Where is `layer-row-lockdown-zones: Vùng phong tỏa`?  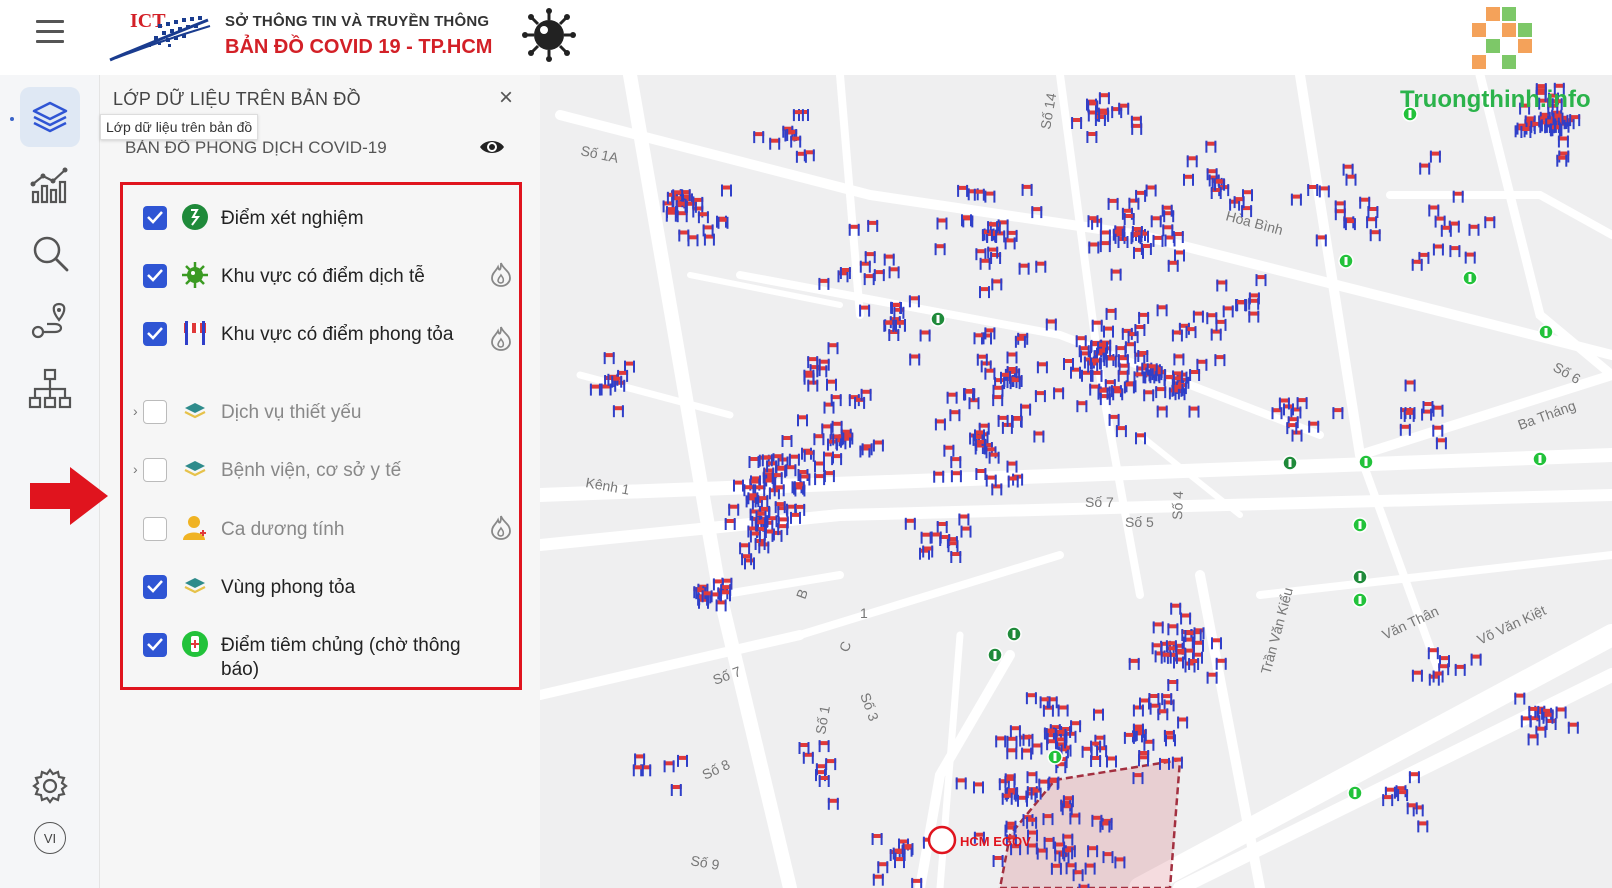
layer-row-lockdown-zones: Vùng phong tỏa is located at coordinates (323, 587).